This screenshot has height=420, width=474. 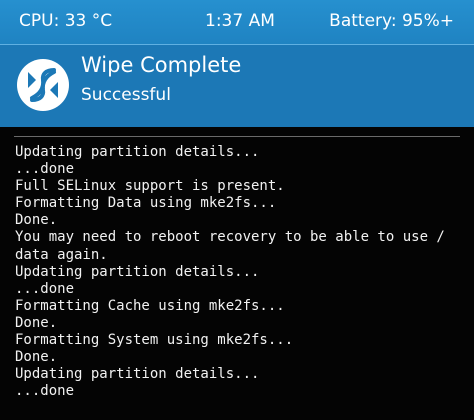 I want to click on page-title: Wipe Complete, so click(x=161, y=65).